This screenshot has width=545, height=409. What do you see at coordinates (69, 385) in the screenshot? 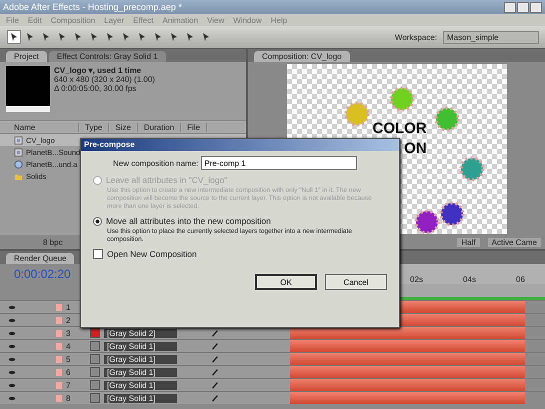
I see `layer-number: 7` at bounding box center [69, 385].